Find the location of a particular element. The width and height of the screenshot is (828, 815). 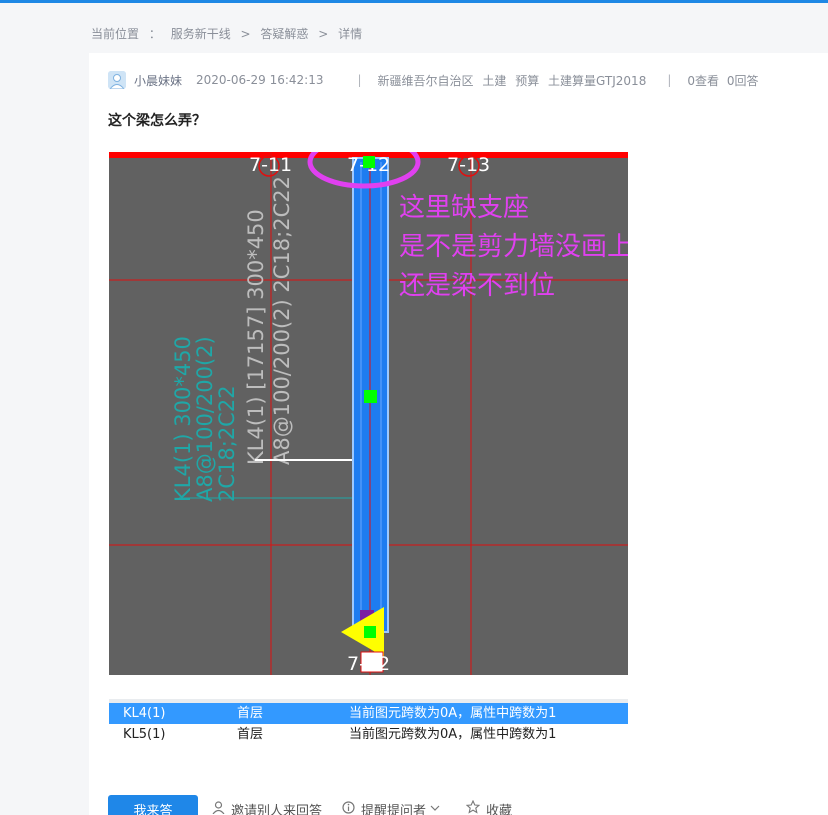

tag-type: 预算 is located at coordinates (527, 81).